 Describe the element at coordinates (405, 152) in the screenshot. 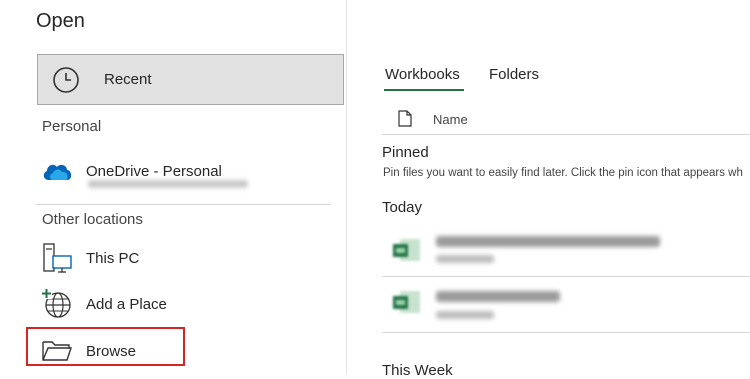

I see `pinned-heading: Pinned` at that location.